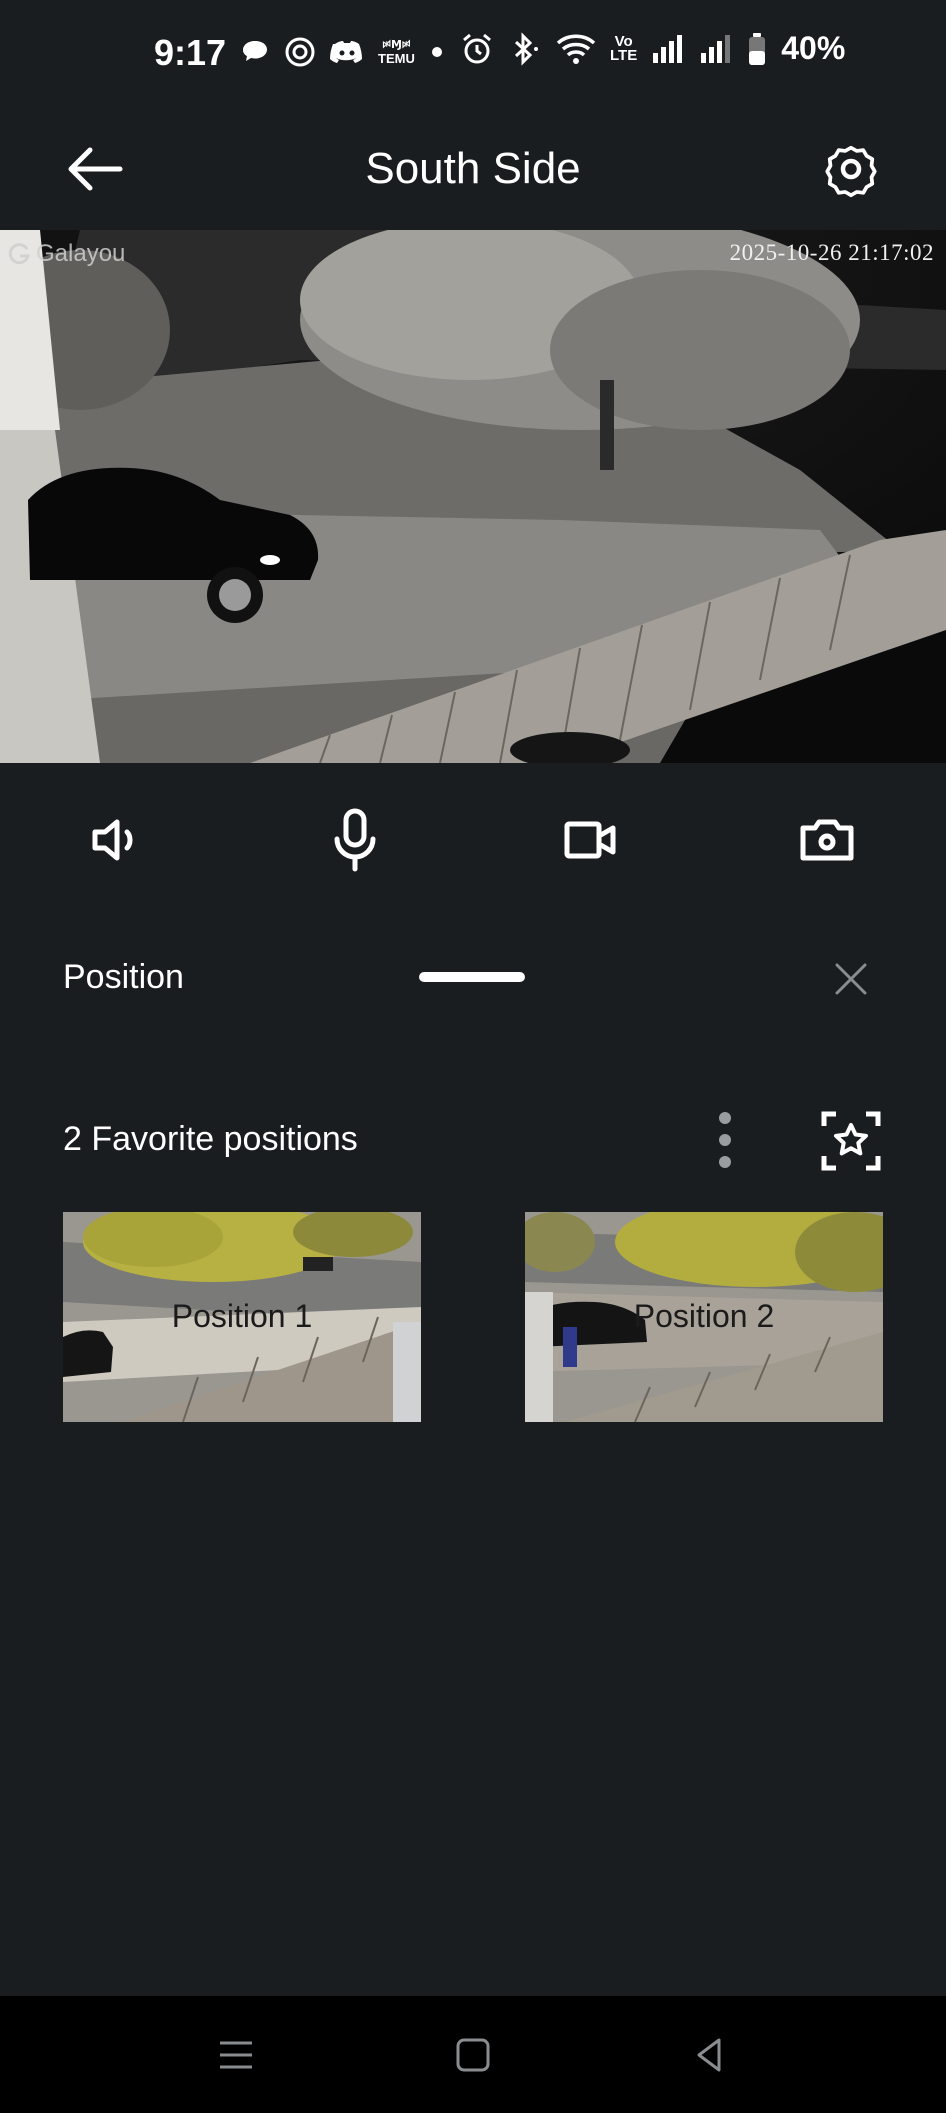  I want to click on volte-icon: Vo LTE, so click(624, 48).